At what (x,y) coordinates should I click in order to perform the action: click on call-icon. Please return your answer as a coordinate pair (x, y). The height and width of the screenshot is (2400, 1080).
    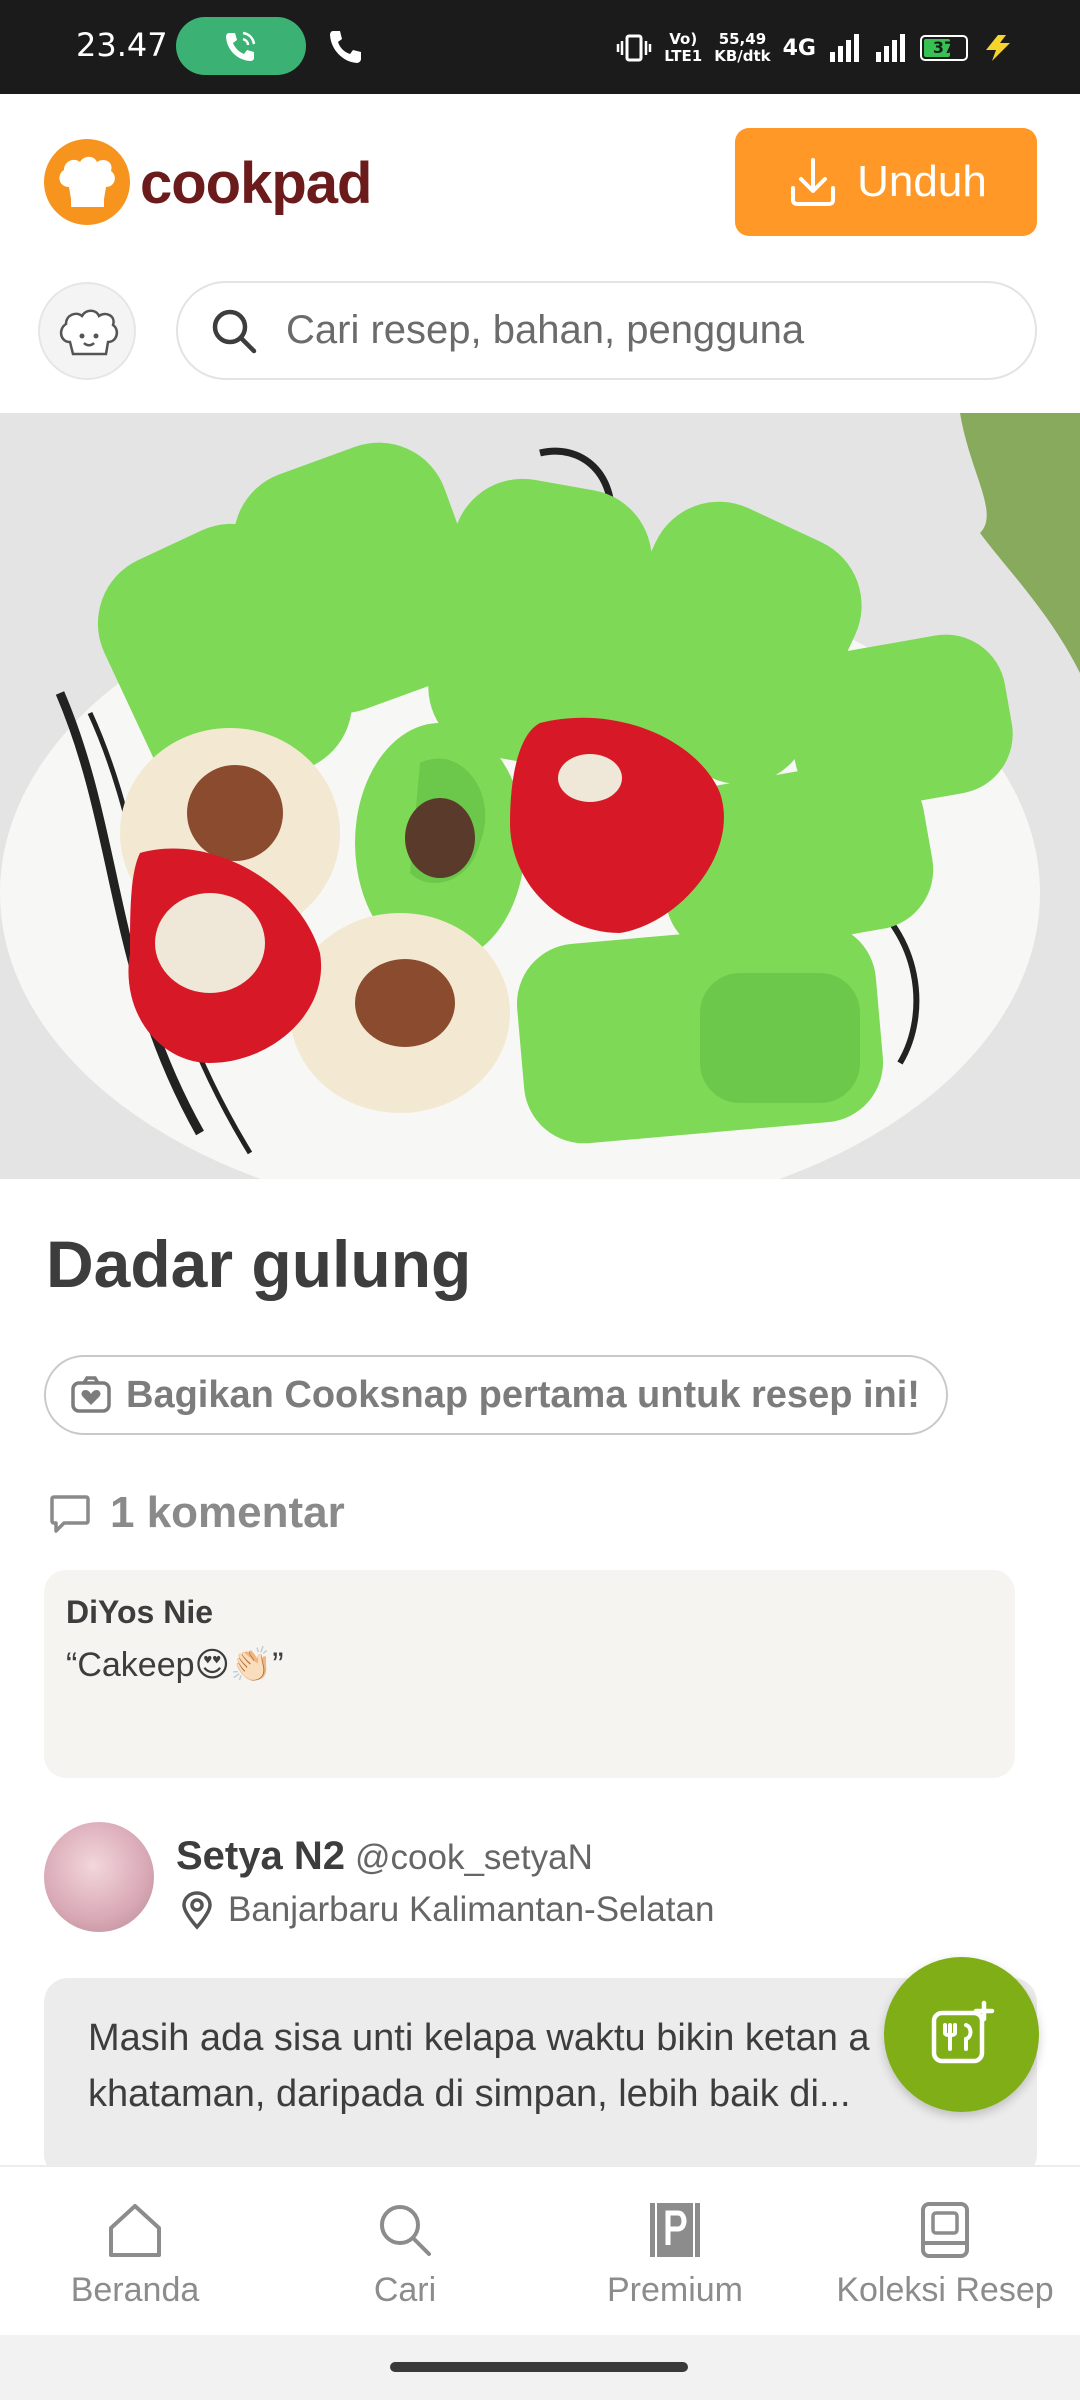
    Looking at the image, I should click on (241, 46).